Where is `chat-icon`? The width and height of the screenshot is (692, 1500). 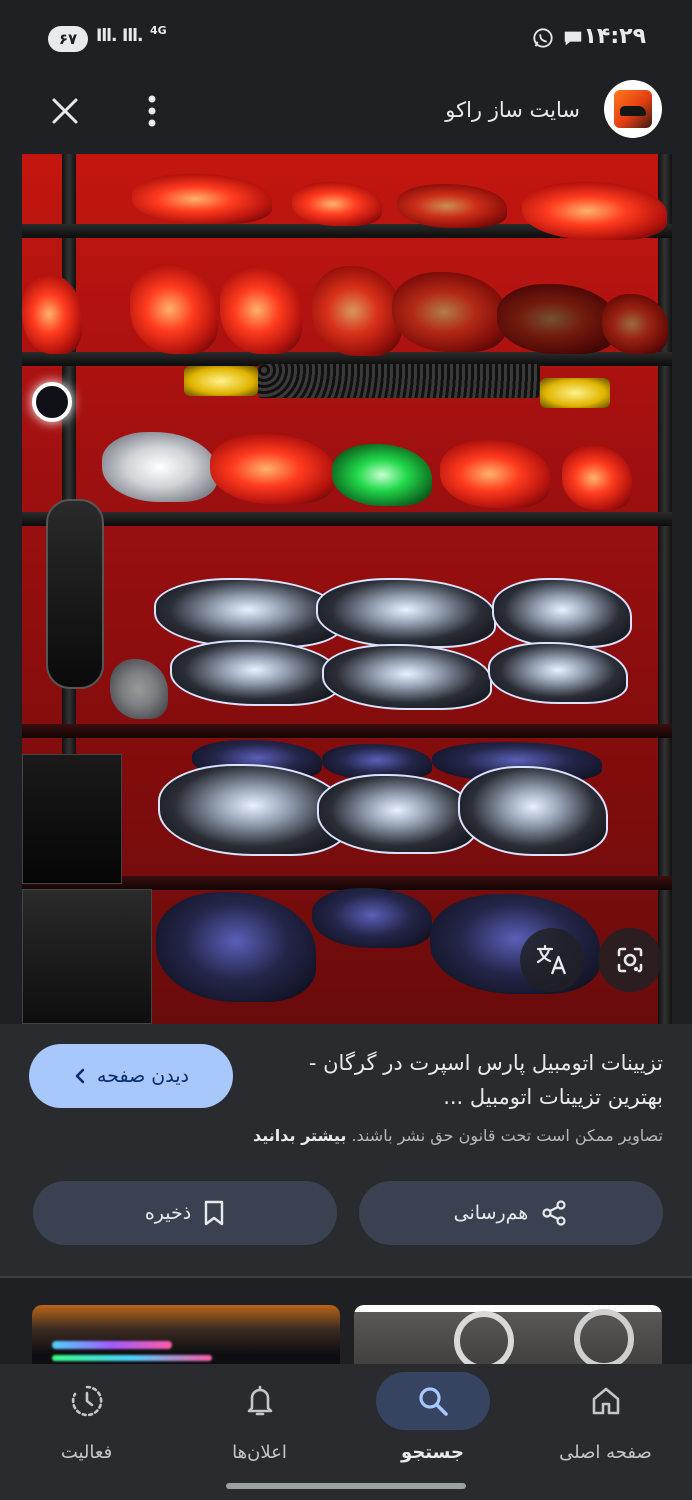
chat-icon is located at coordinates (573, 38).